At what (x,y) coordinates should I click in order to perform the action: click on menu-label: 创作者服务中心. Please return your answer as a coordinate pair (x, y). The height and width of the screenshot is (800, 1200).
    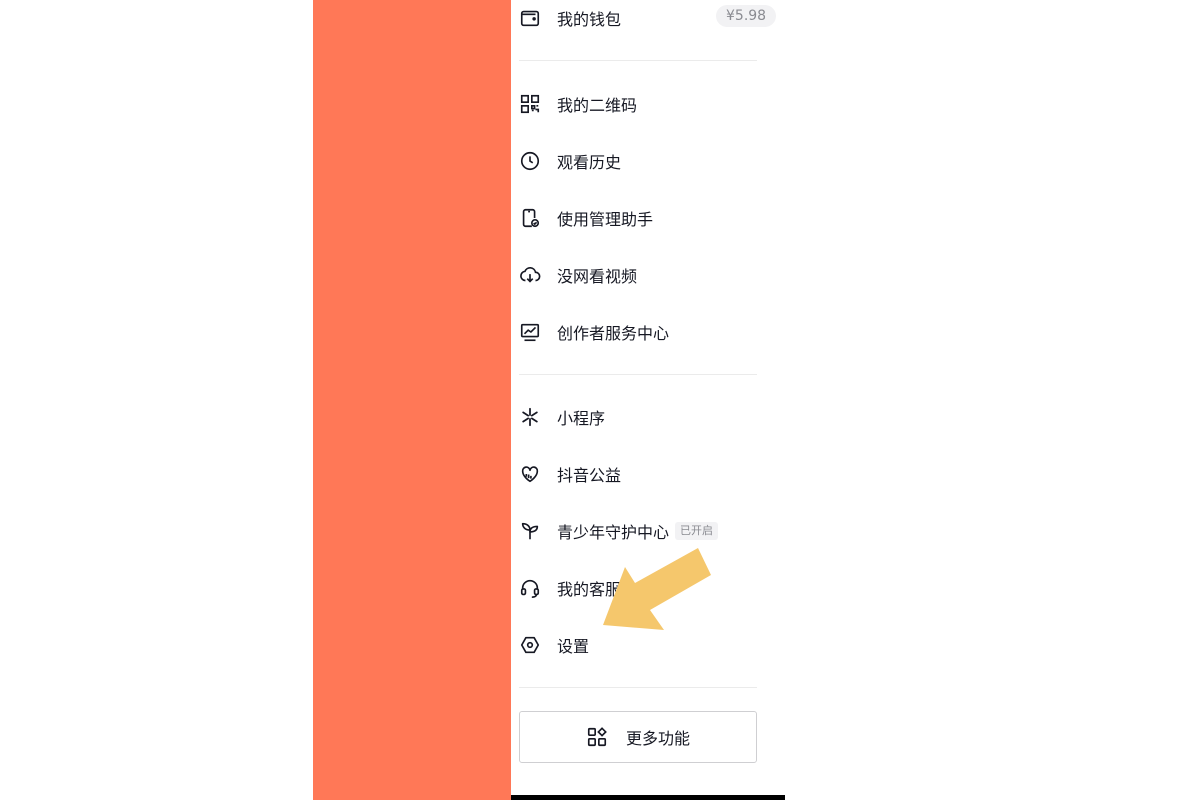
    Looking at the image, I should click on (613, 333).